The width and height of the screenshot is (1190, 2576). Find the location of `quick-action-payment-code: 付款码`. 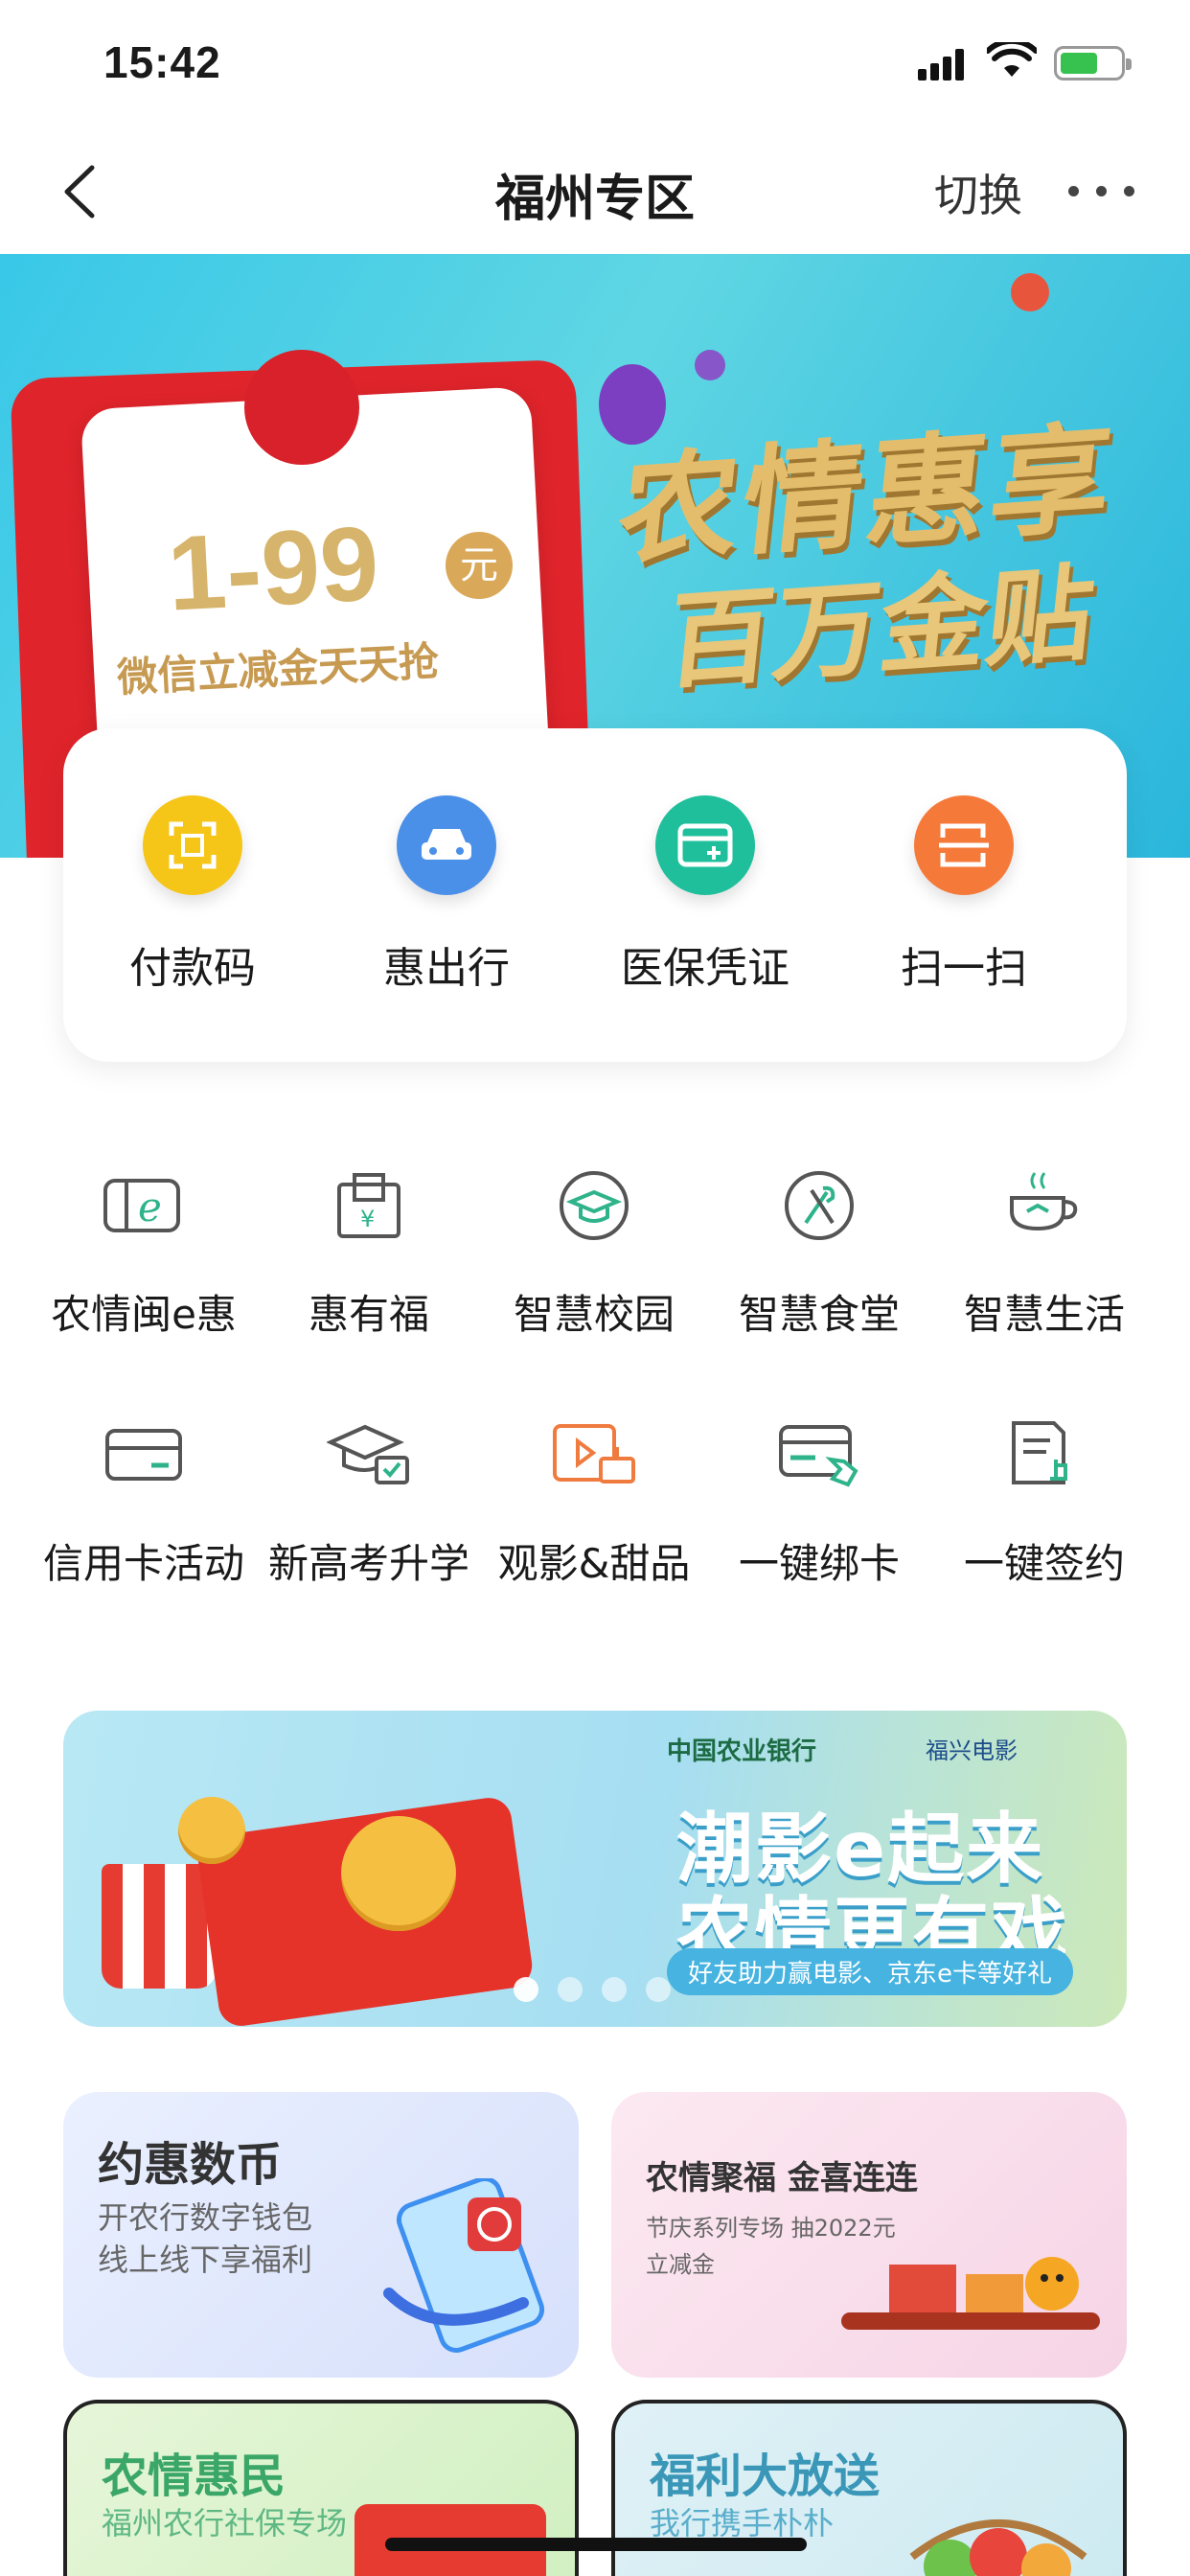

quick-action-payment-code: 付款码 is located at coordinates (193, 895).